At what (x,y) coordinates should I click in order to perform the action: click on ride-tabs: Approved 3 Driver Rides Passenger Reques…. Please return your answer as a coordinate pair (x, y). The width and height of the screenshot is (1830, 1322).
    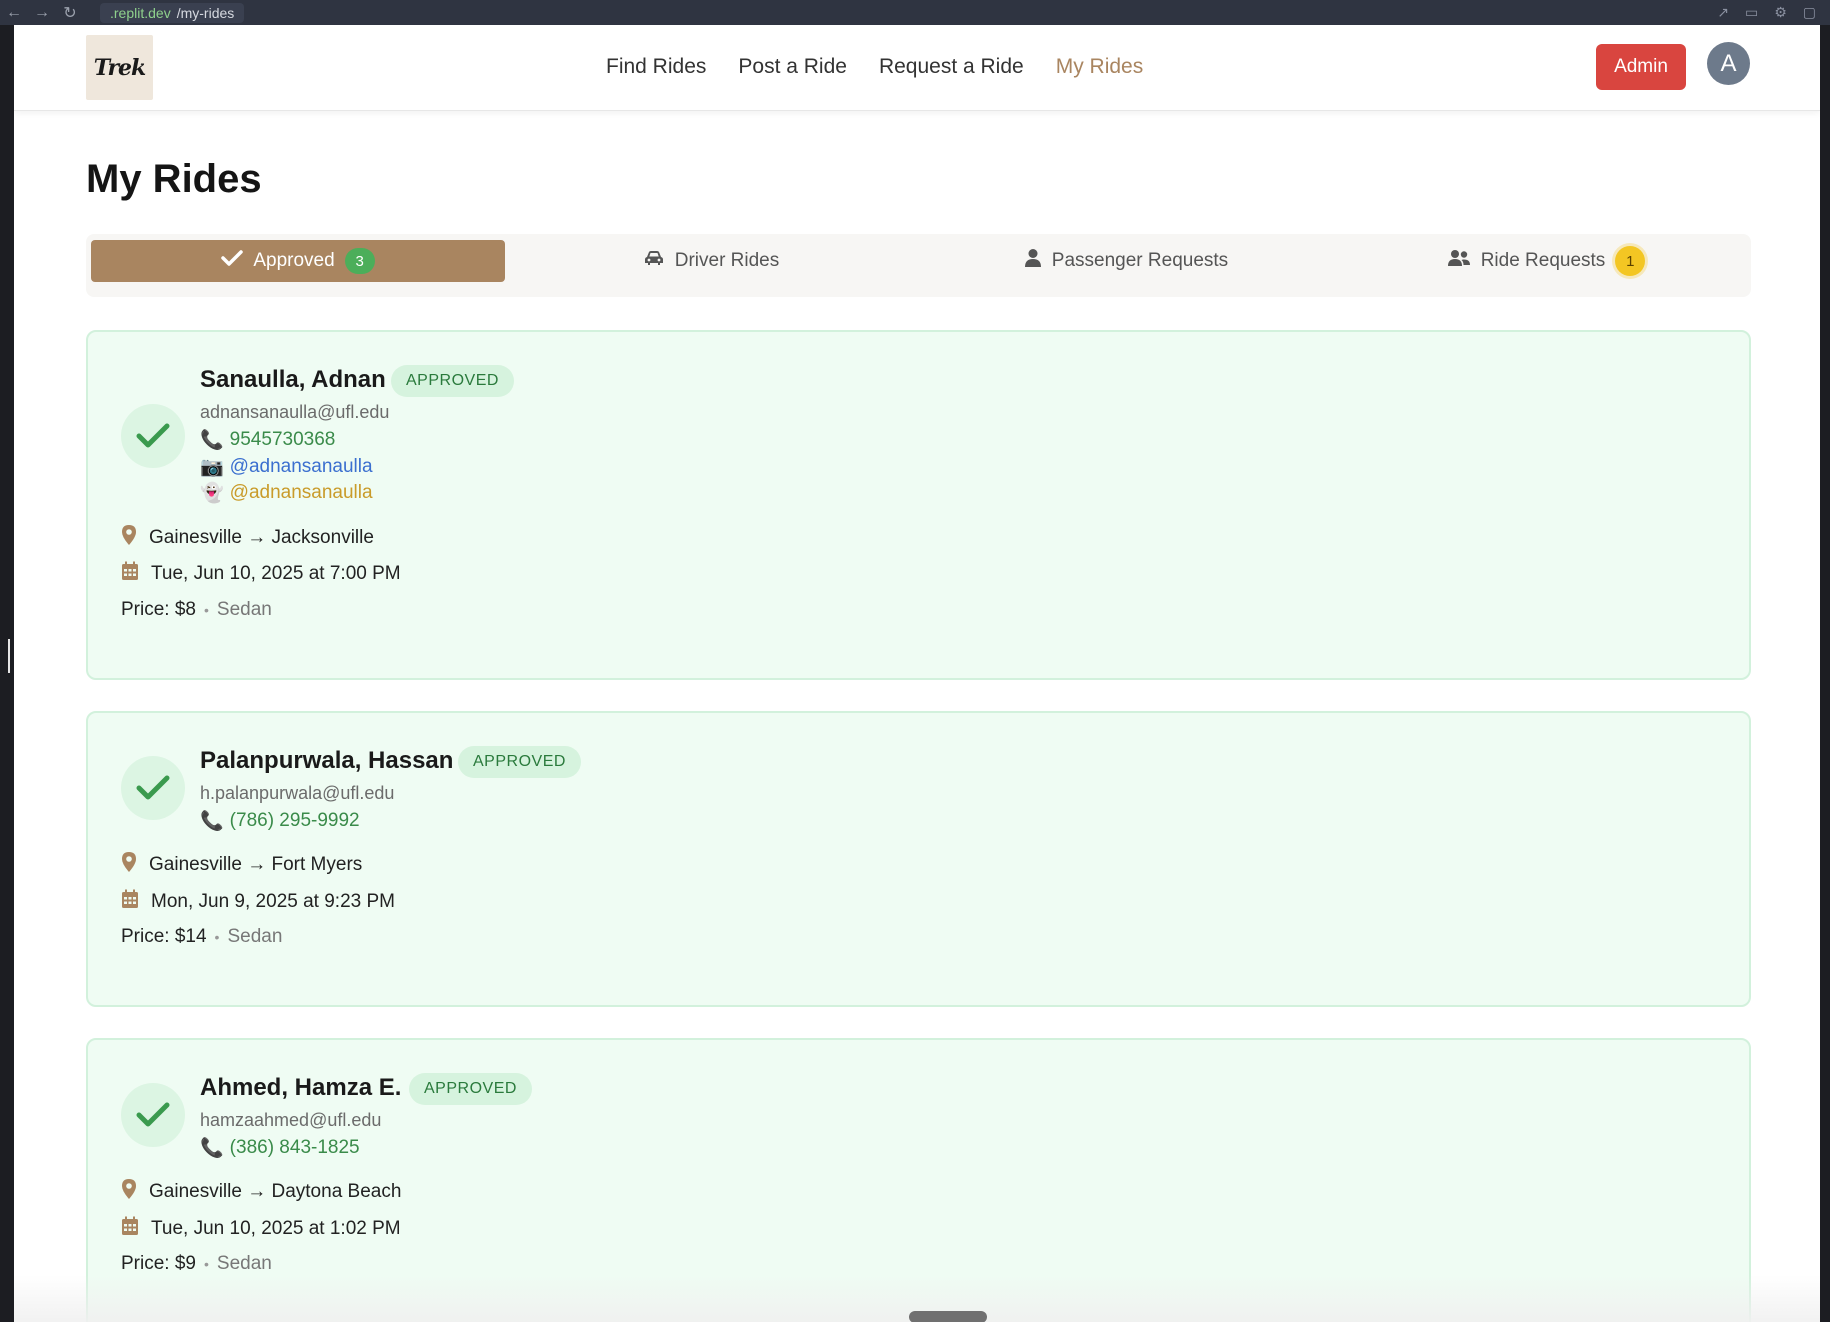
    Looking at the image, I should click on (918, 265).